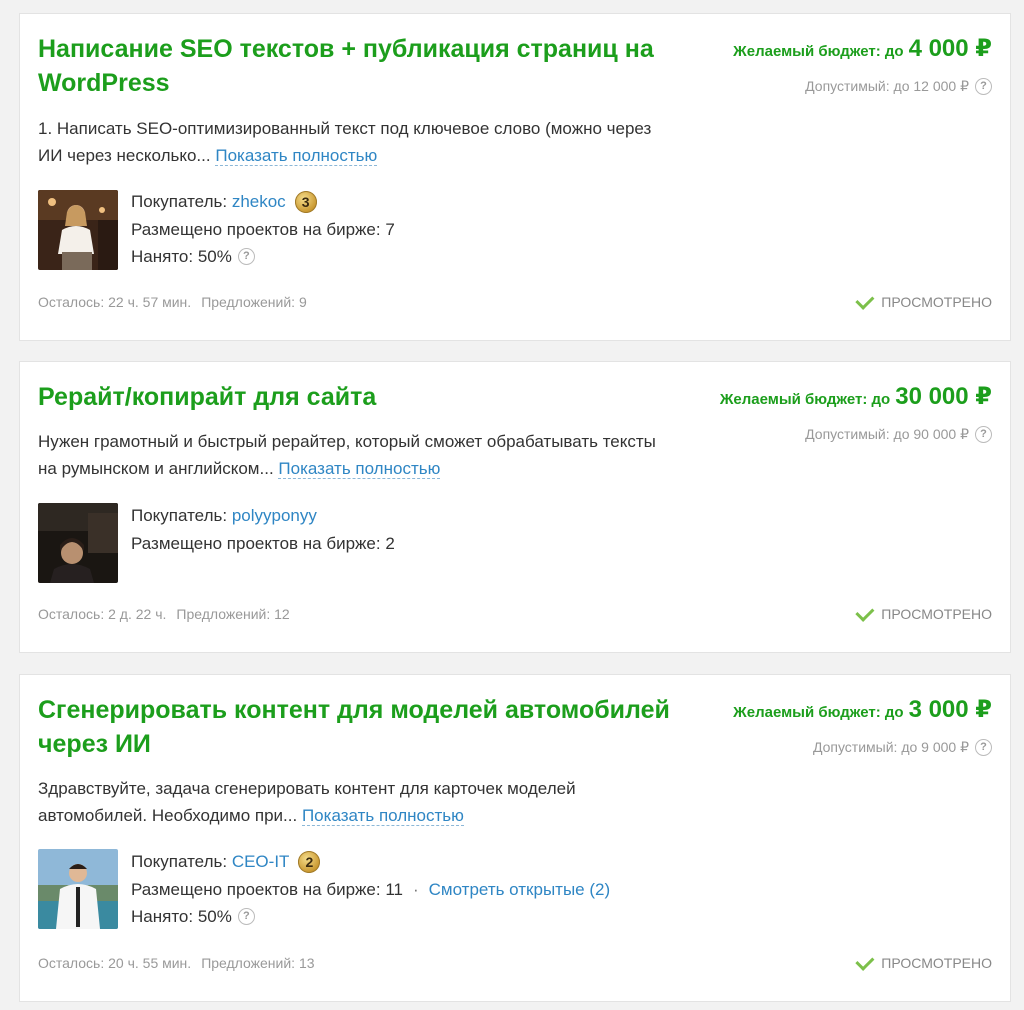 This screenshot has height=1010, width=1024. I want to click on project-title-link: Рерайт/копирайт для сайта, so click(363, 397).